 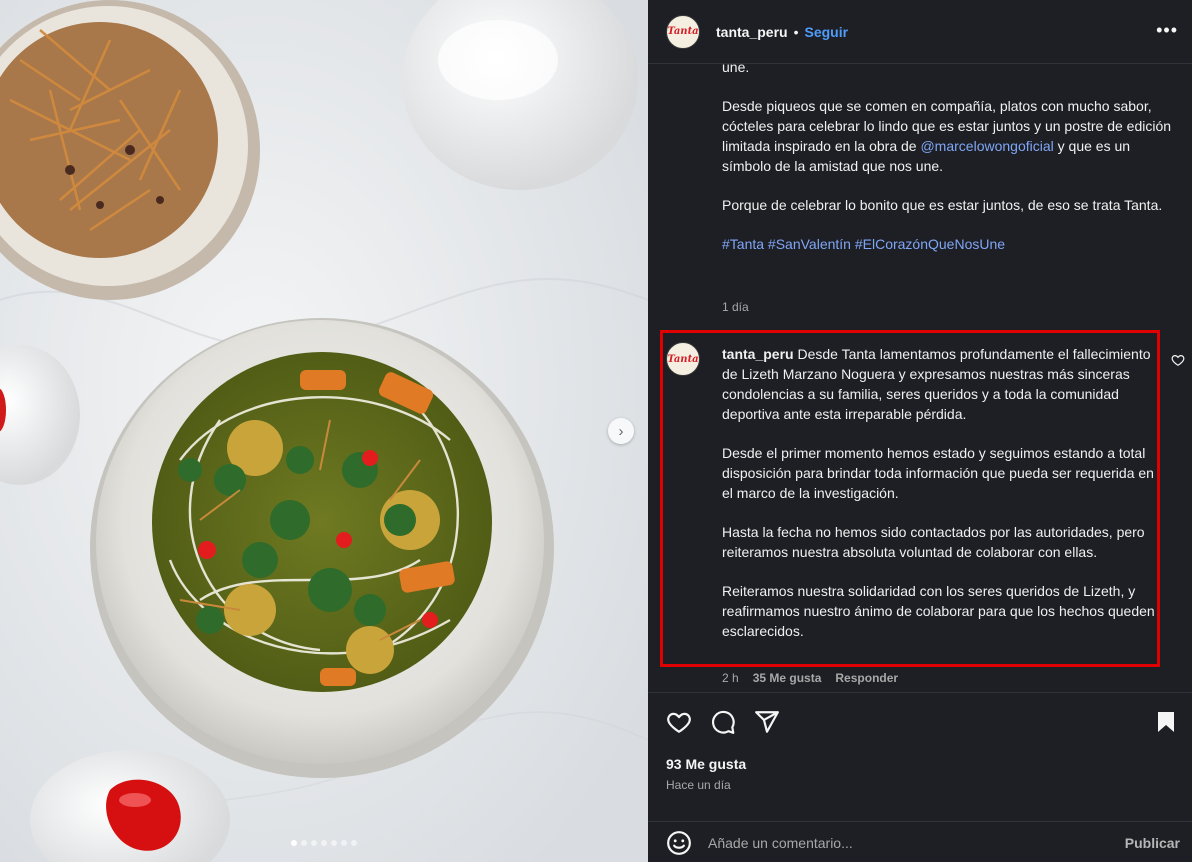 I want to click on mention-link: @marcelowongoficial, so click(x=986, y=146).